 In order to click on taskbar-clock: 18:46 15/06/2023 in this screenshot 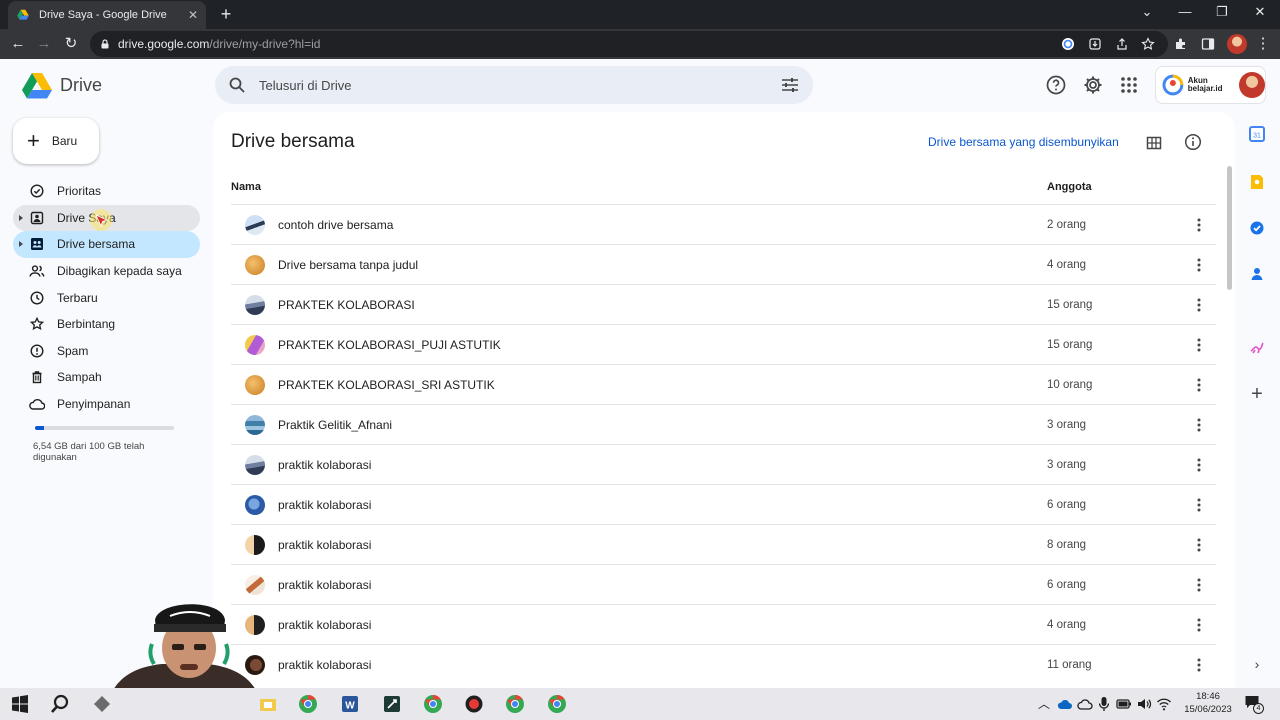, I will do `click(1208, 703)`.